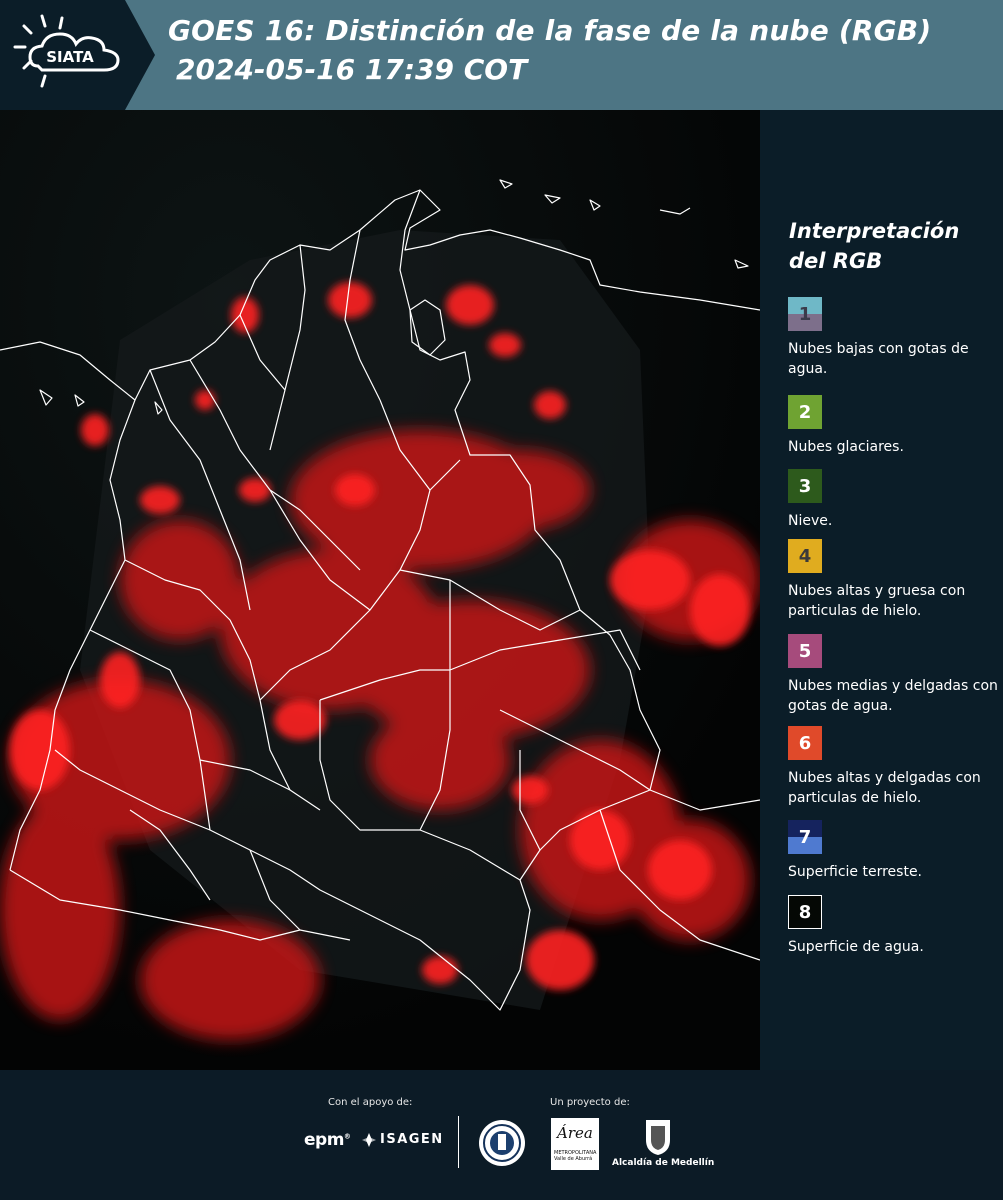  I want to click on project-label: Un proyecto de:, so click(590, 1102).